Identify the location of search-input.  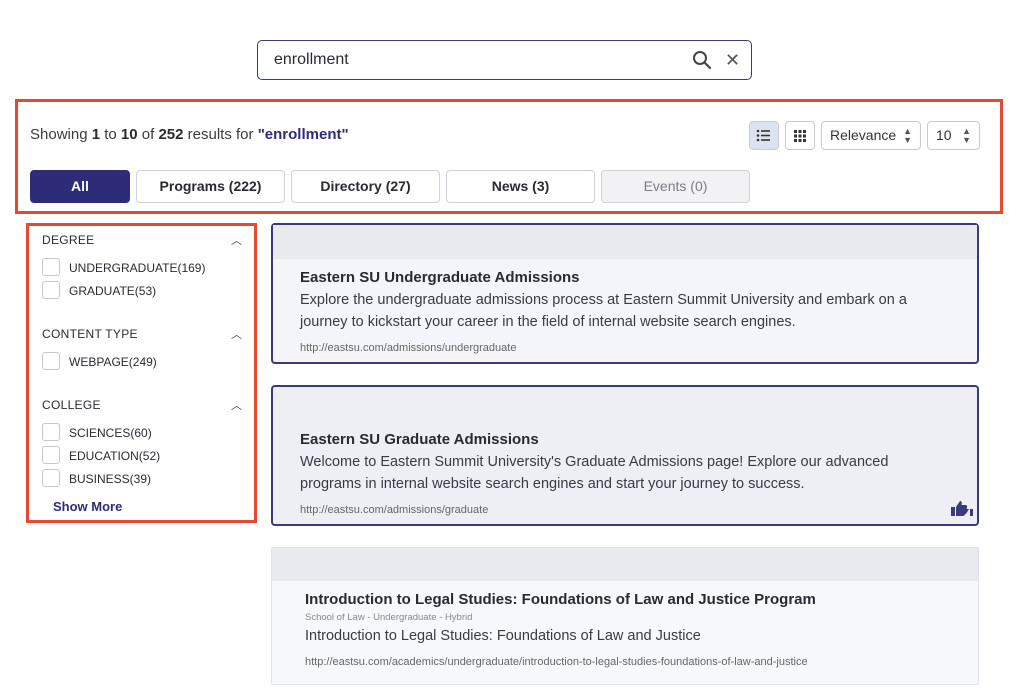
(472, 60).